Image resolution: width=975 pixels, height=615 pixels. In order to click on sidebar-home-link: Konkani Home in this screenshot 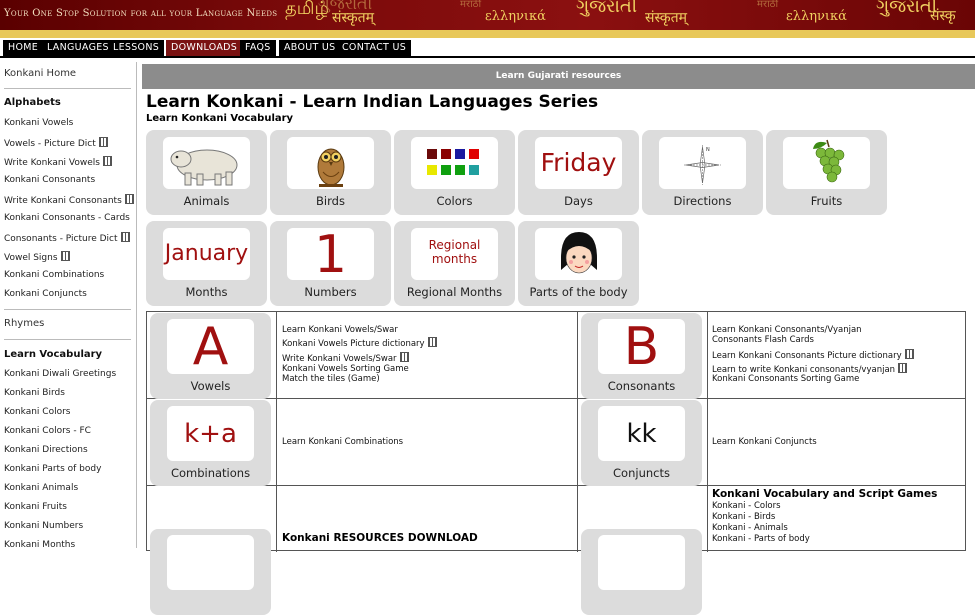, I will do `click(40, 73)`.